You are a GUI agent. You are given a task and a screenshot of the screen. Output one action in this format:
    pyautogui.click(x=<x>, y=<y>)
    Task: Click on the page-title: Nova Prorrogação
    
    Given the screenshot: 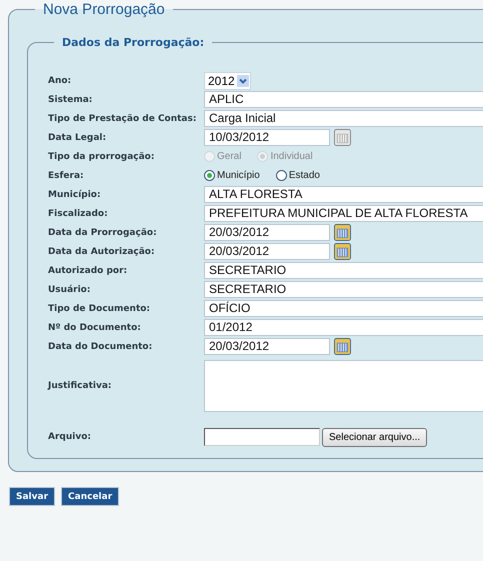 What is the action you would take?
    pyautogui.click(x=104, y=9)
    